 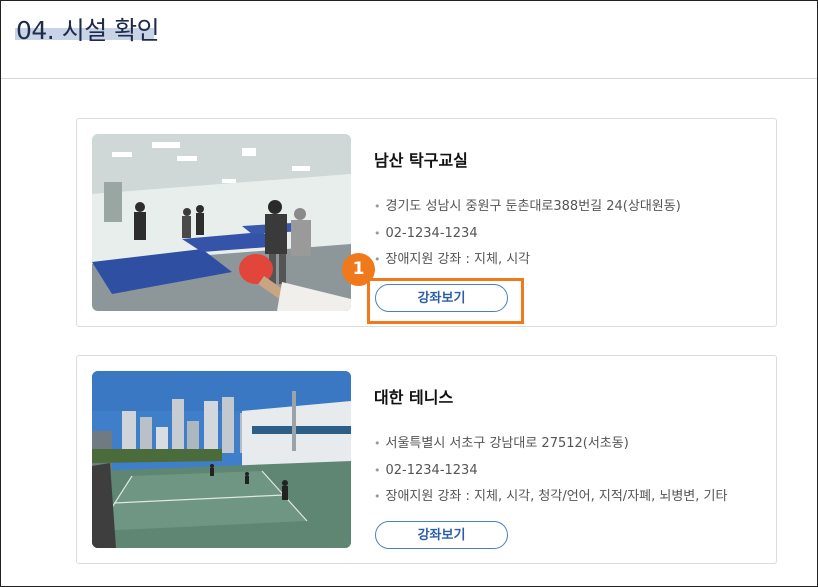 What do you see at coordinates (409, 40) in the screenshot?
I see `page-header: 04. 시설 확인` at bounding box center [409, 40].